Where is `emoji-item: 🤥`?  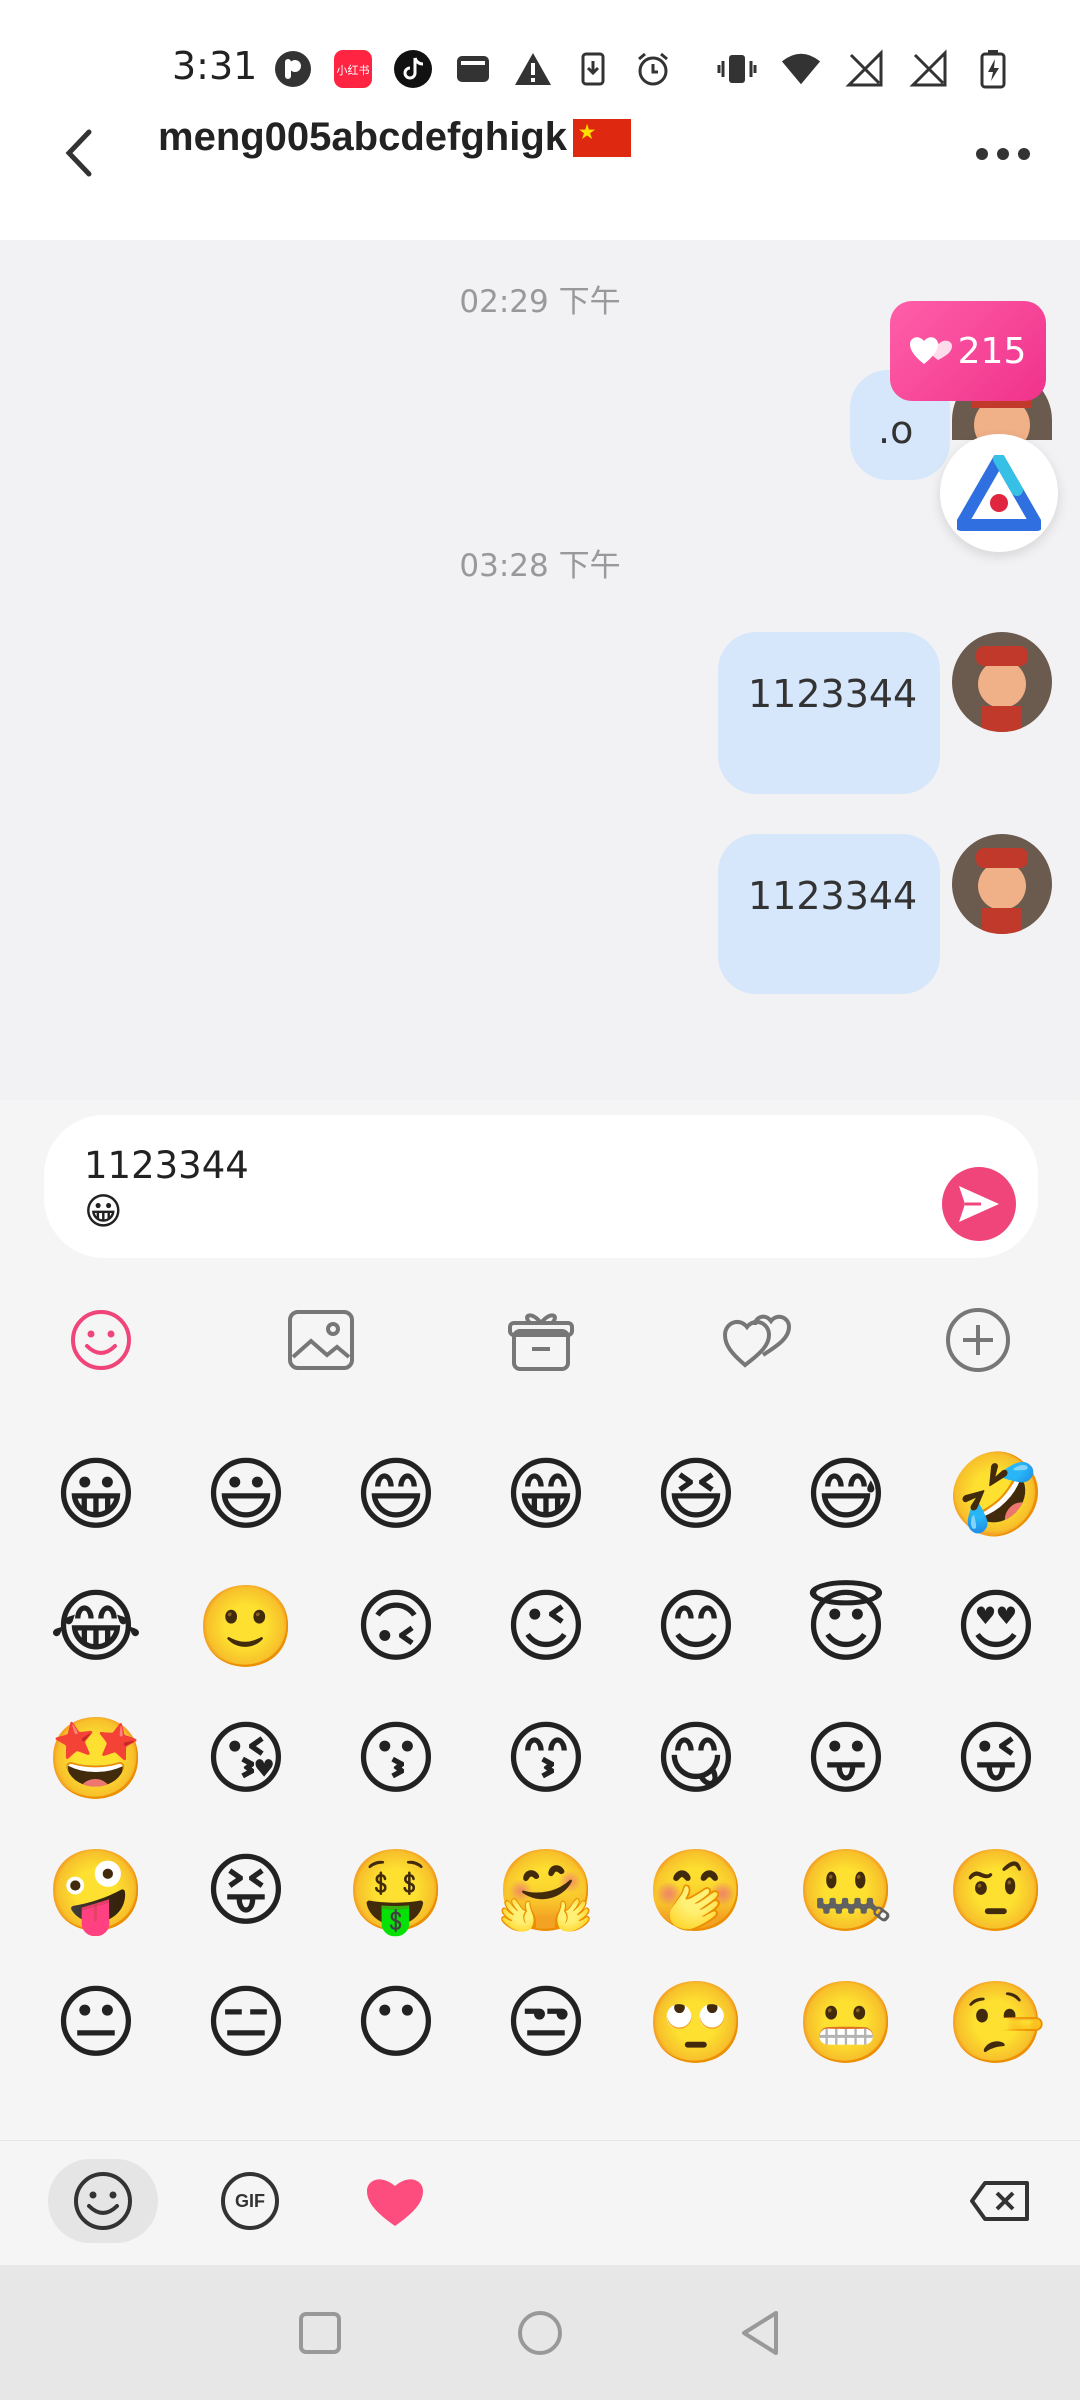 emoji-item: 🤥 is located at coordinates (996, 2023).